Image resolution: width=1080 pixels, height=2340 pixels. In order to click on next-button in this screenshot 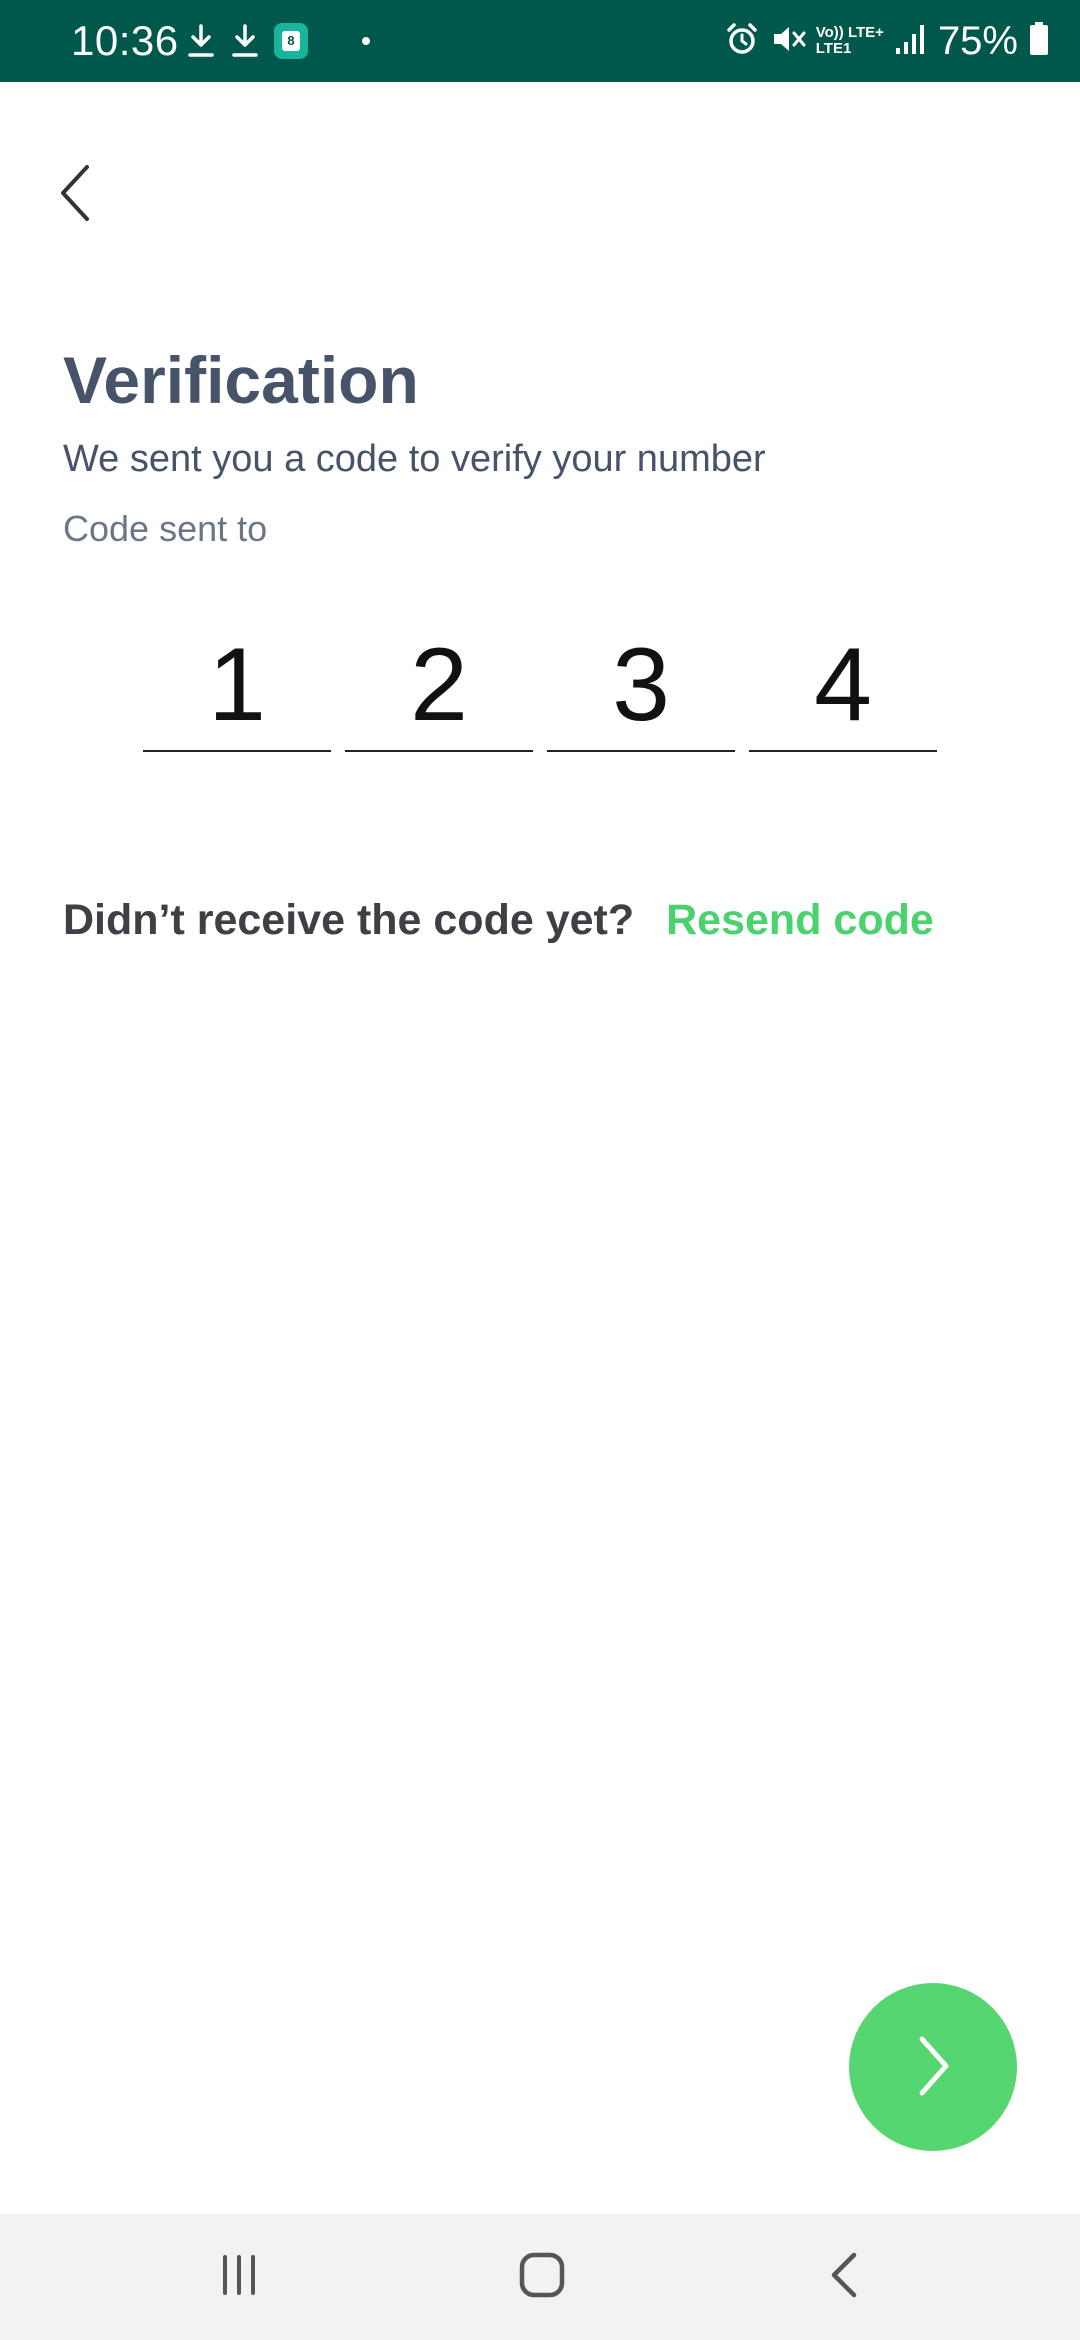, I will do `click(933, 2067)`.